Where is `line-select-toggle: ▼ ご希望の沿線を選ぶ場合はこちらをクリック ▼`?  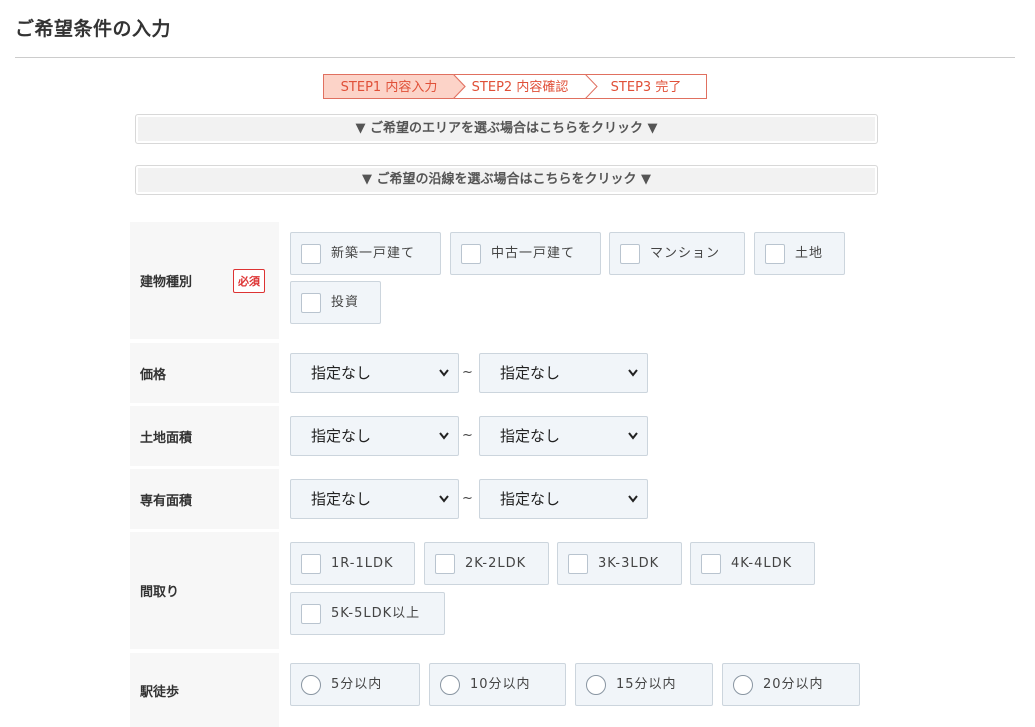
line-select-toggle: ▼ ご希望の沿線を選ぶ場合はこちらをクリック ▼ is located at coordinates (506, 180).